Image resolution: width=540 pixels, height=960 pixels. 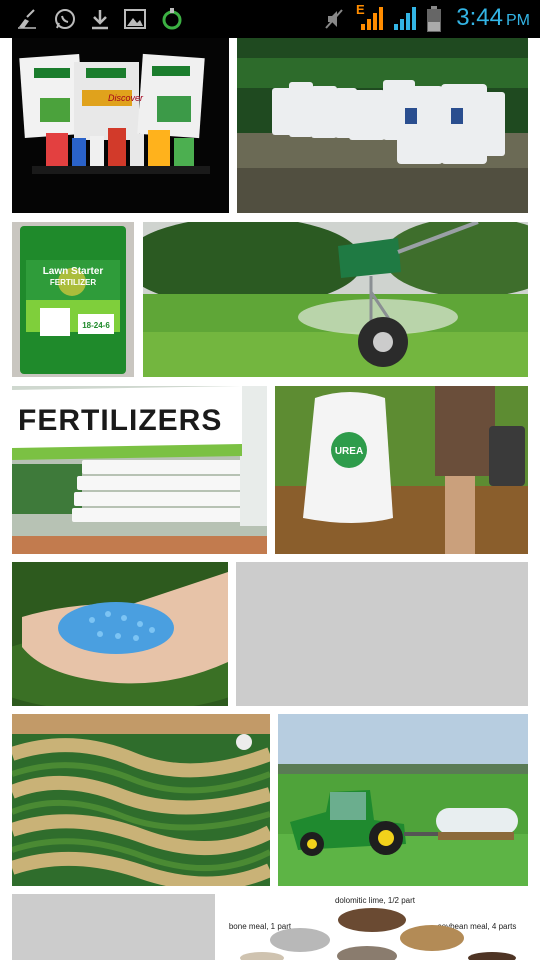 I want to click on download-icon, so click(x=100, y=19).